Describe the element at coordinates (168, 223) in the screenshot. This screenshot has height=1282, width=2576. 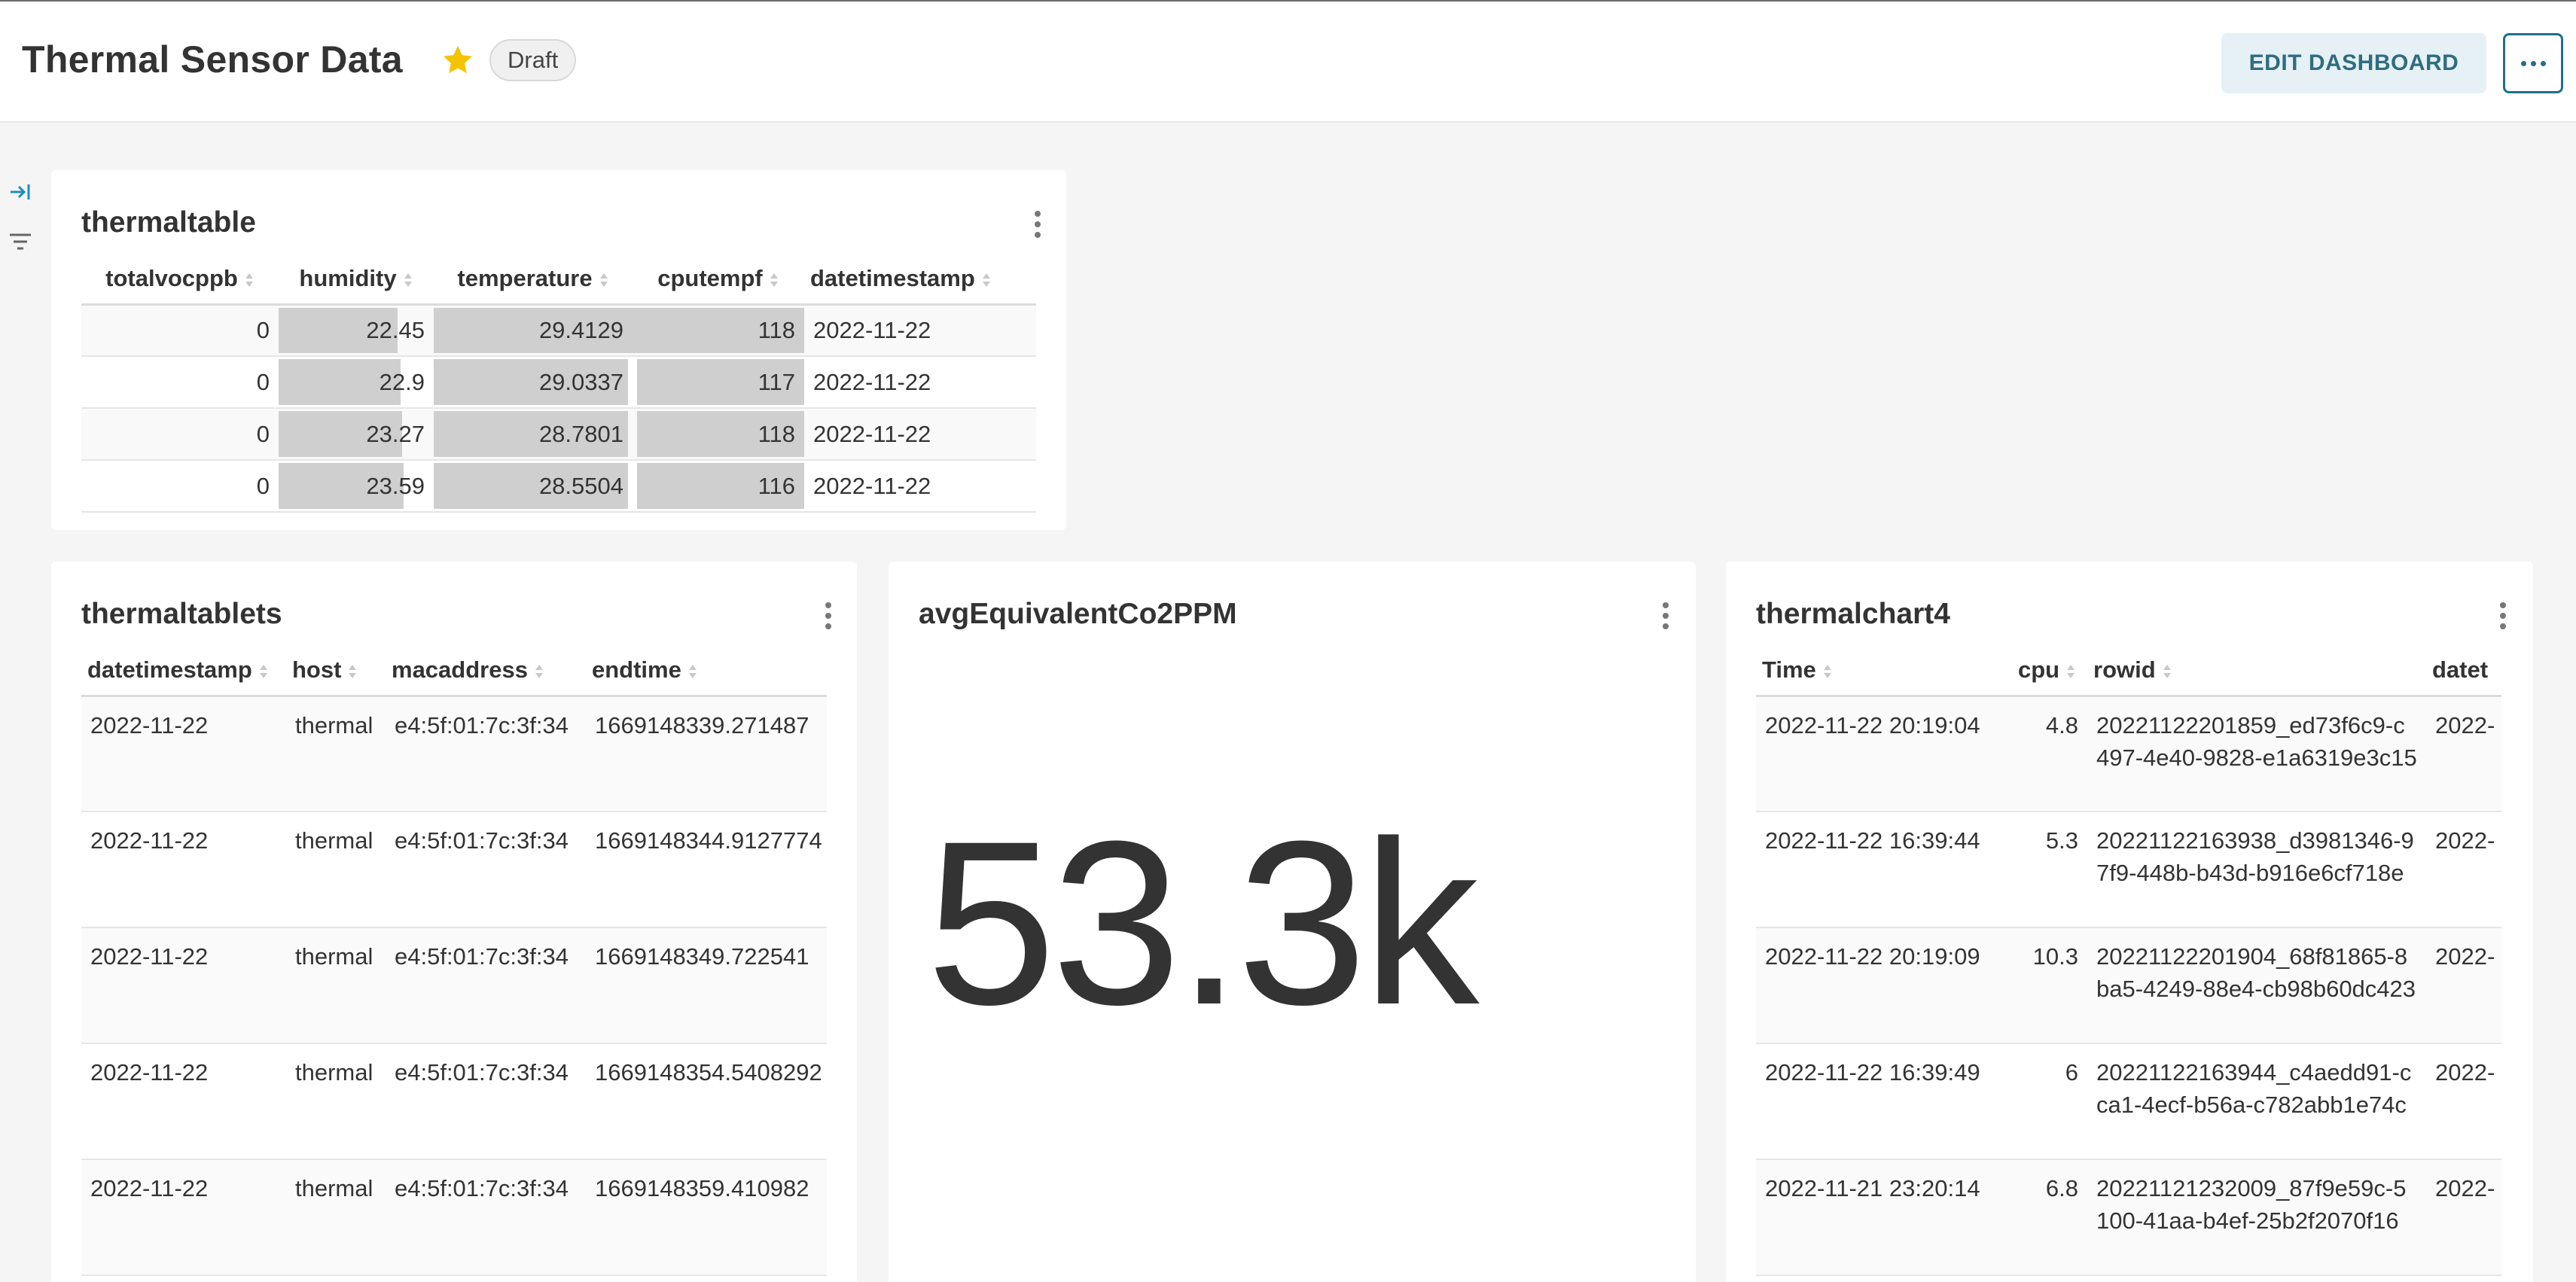
I see `chart-title: thermaltable` at that location.